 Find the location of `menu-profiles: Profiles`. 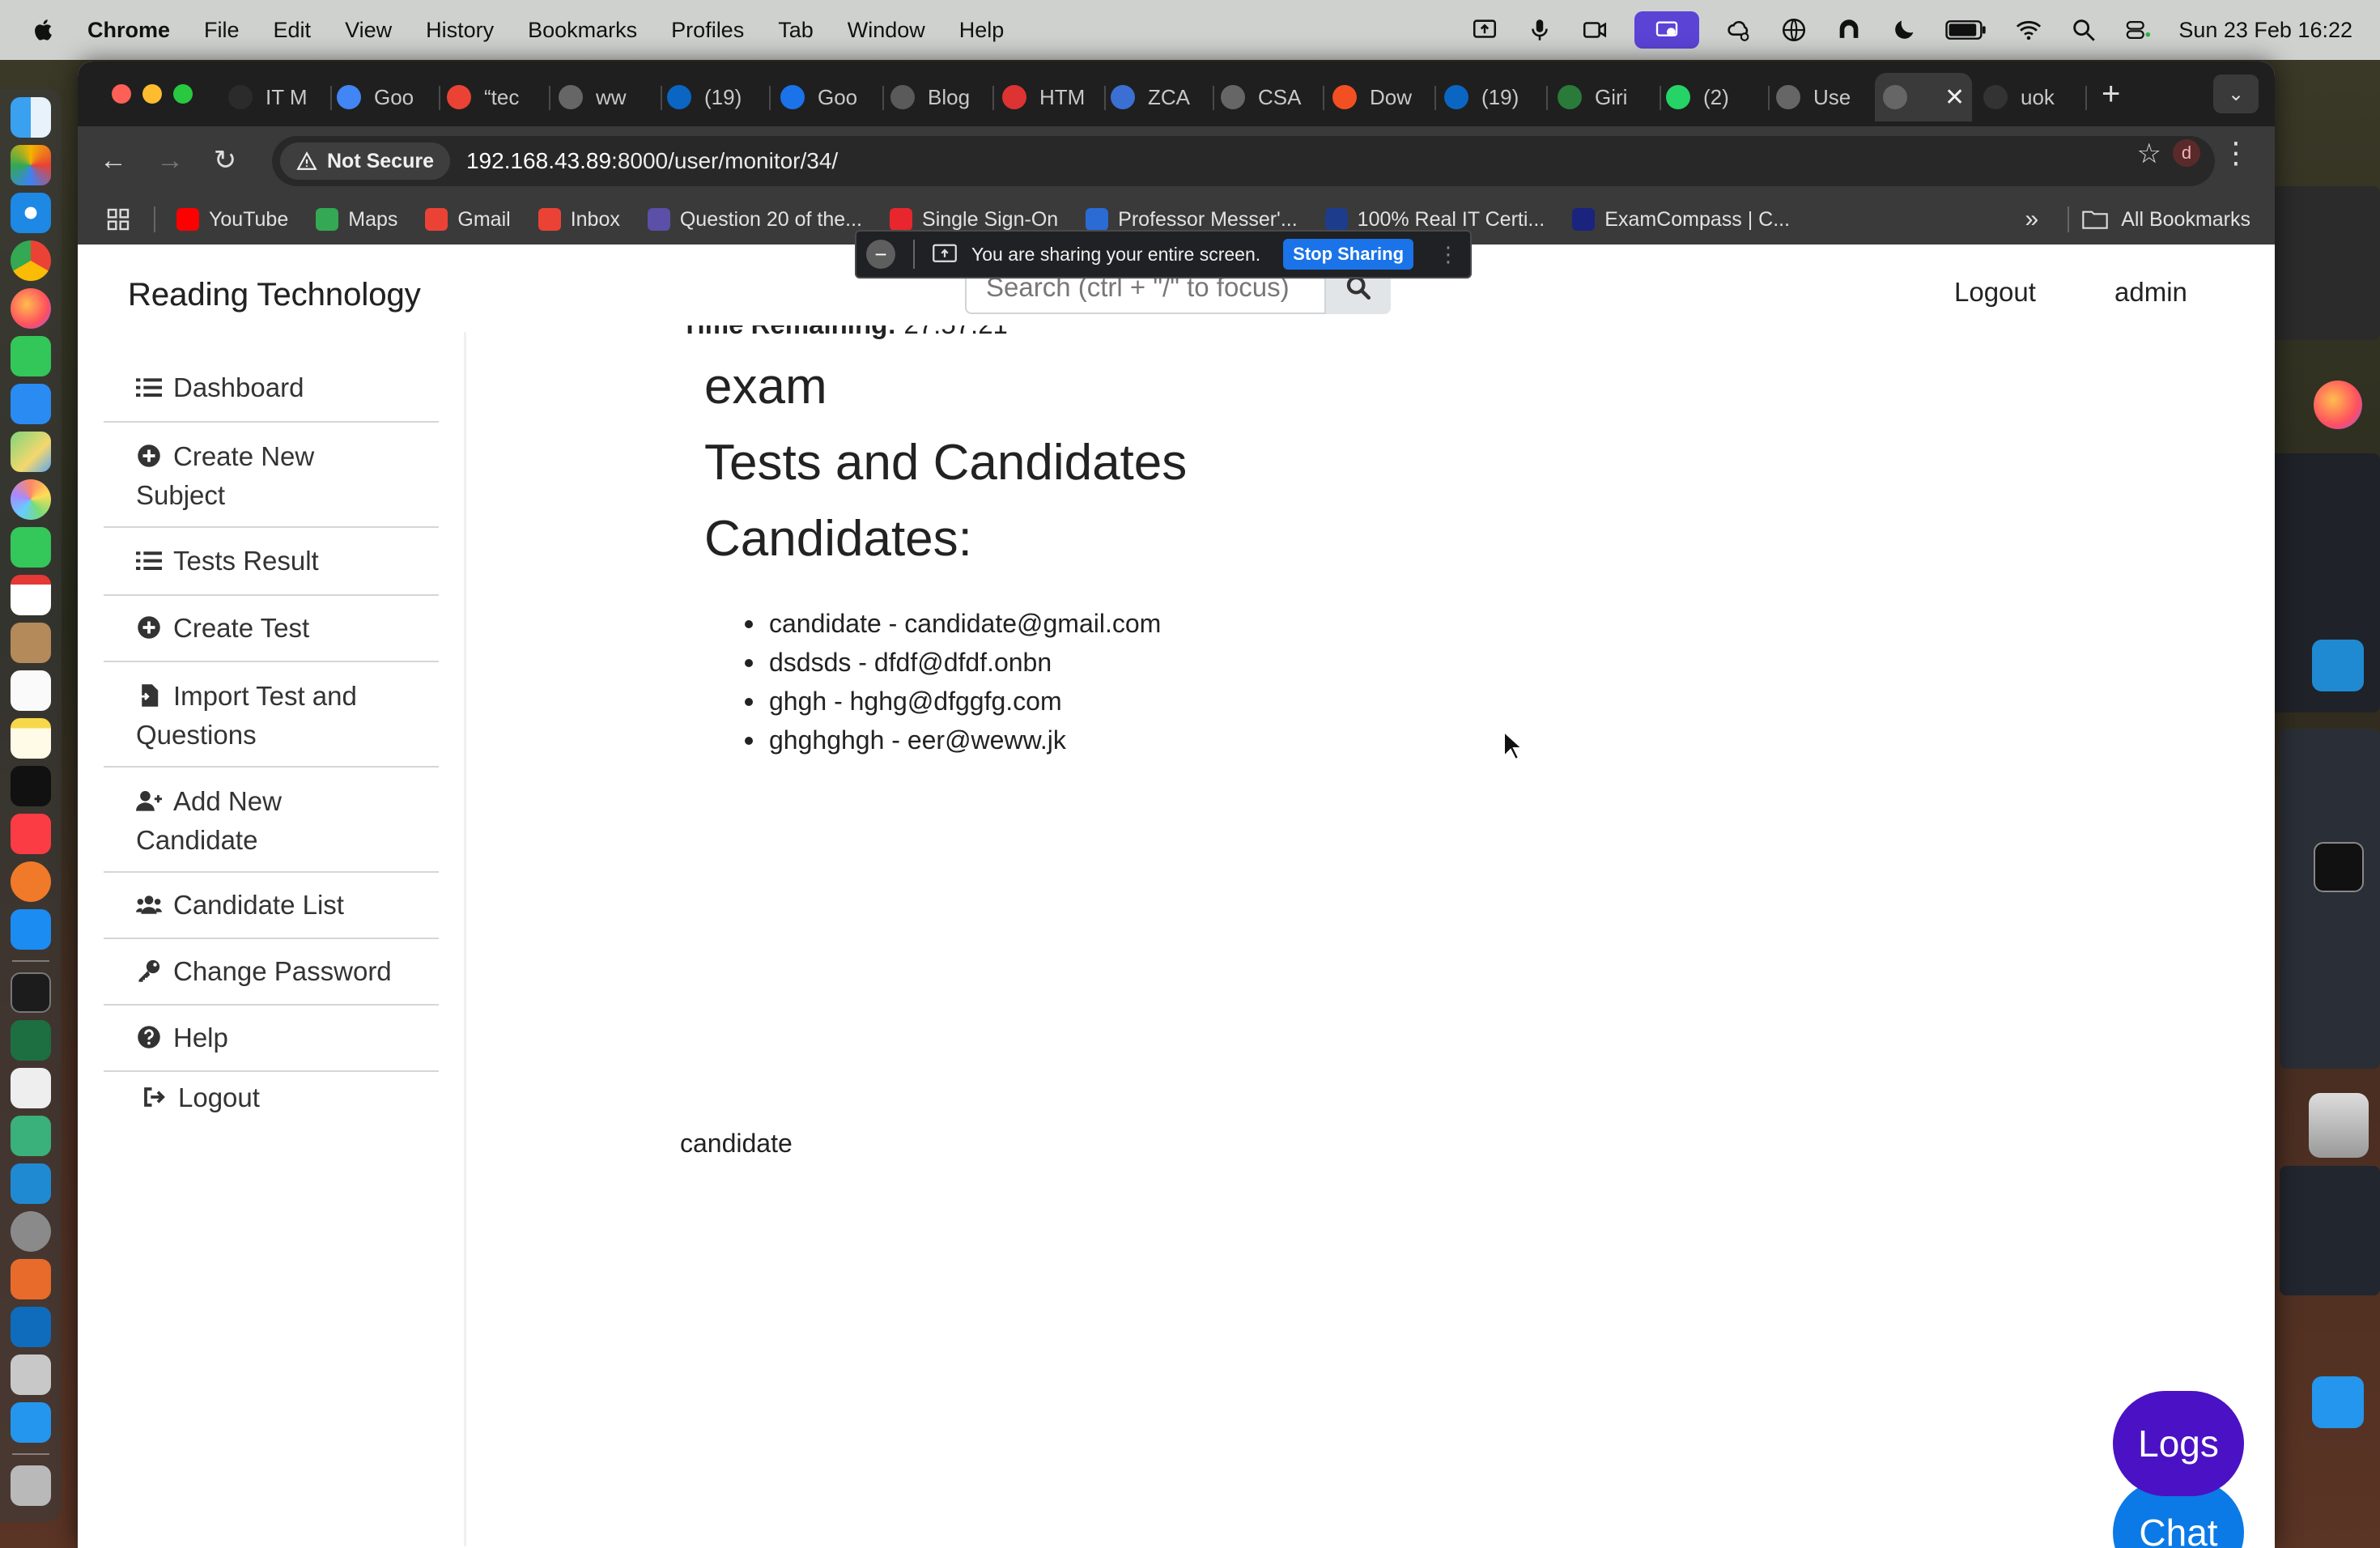

menu-profiles: Profiles is located at coordinates (707, 31).